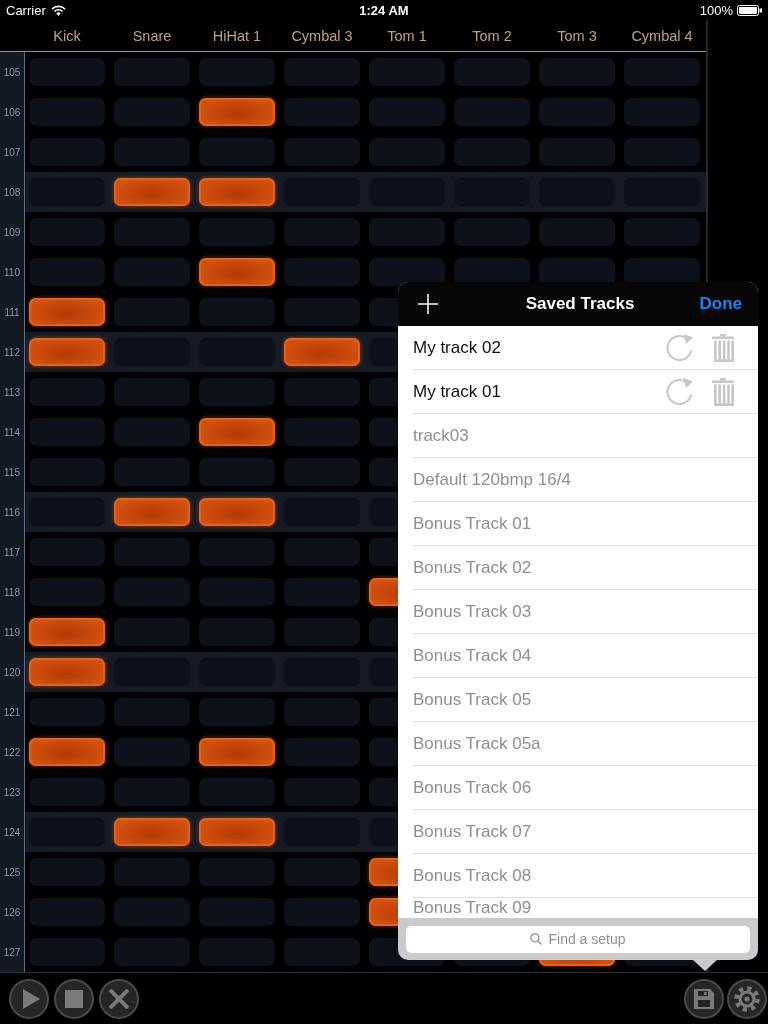  Describe the element at coordinates (472, 611) in the screenshot. I see `track-name: Bonus Track 03` at that location.